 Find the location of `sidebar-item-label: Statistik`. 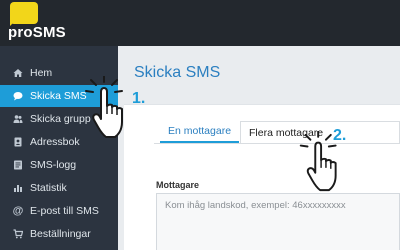

sidebar-item-label: Statistik is located at coordinates (48, 188).